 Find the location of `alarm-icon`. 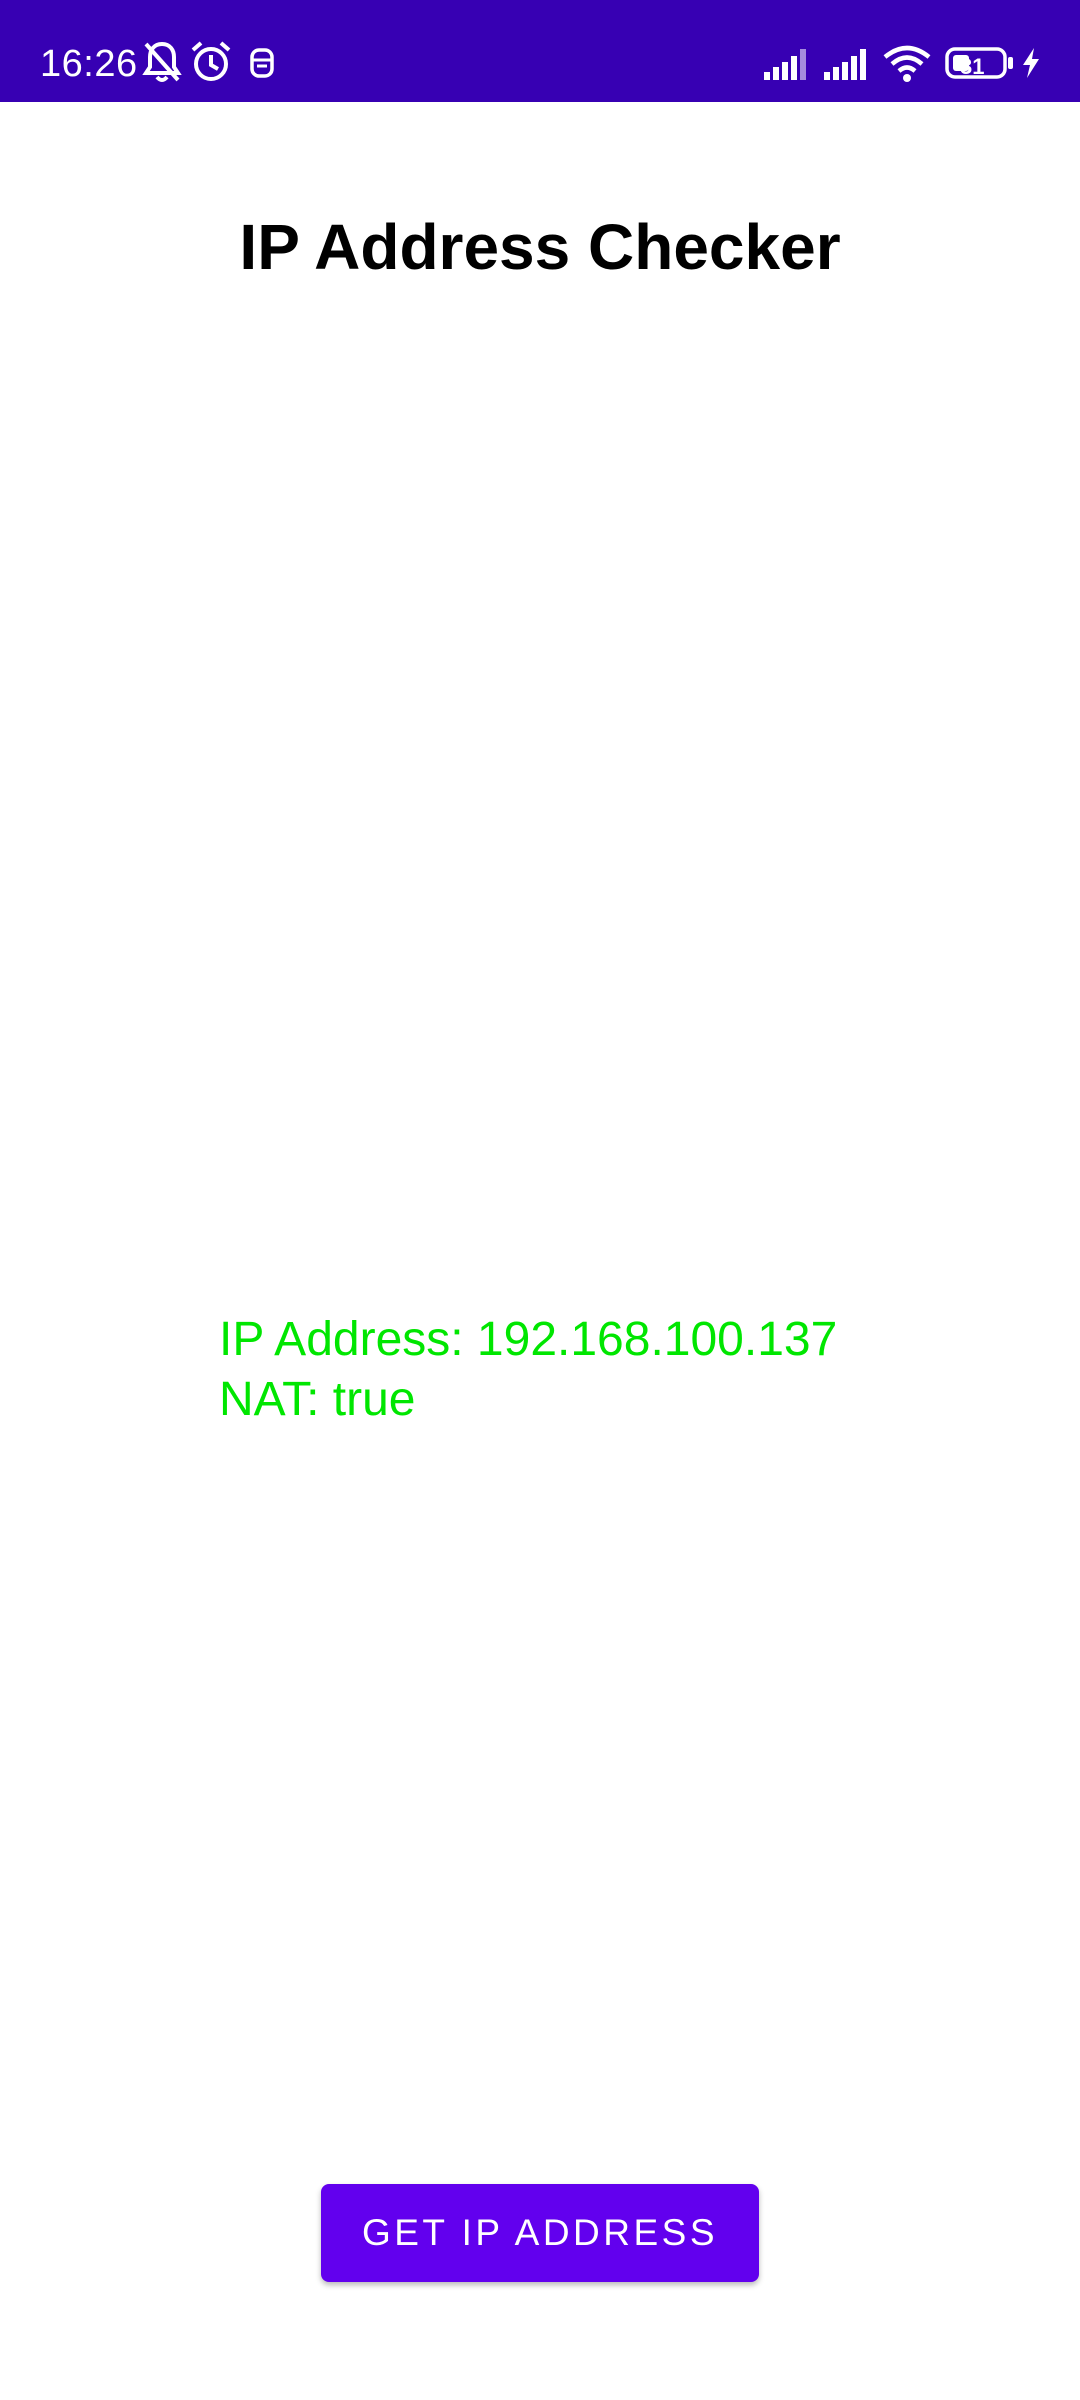

alarm-icon is located at coordinates (211, 65).